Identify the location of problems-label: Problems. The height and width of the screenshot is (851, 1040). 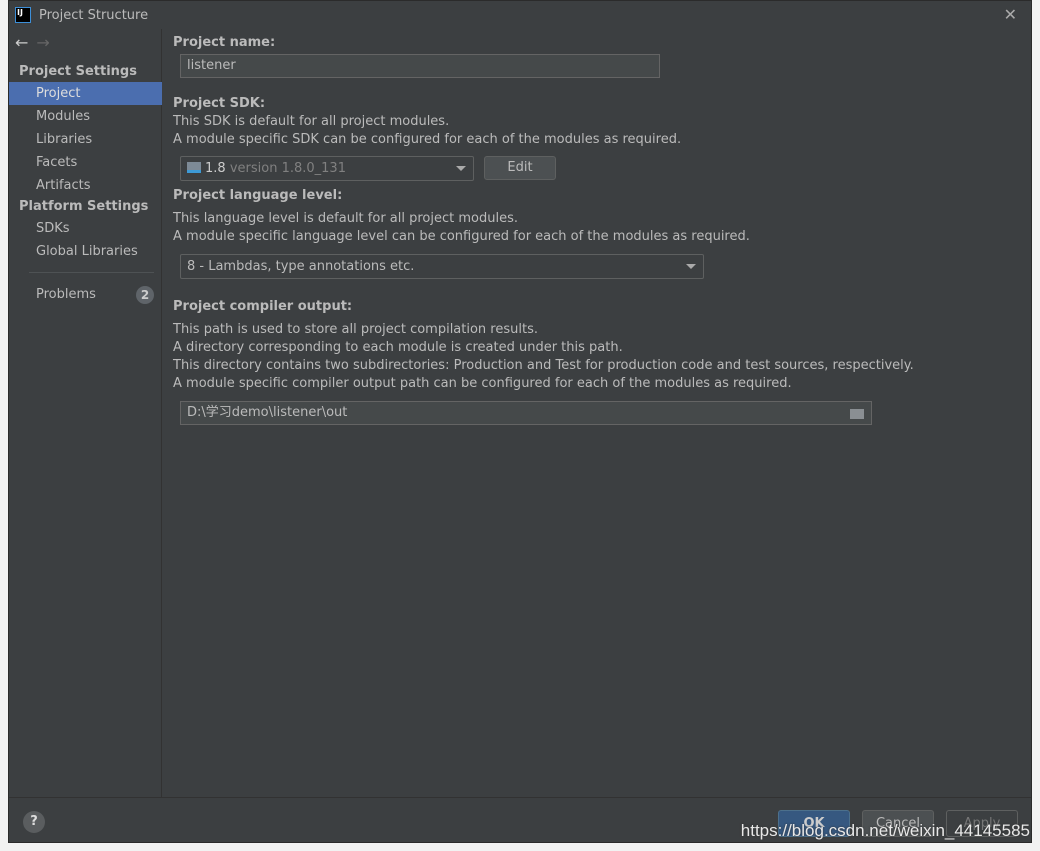
(66, 294).